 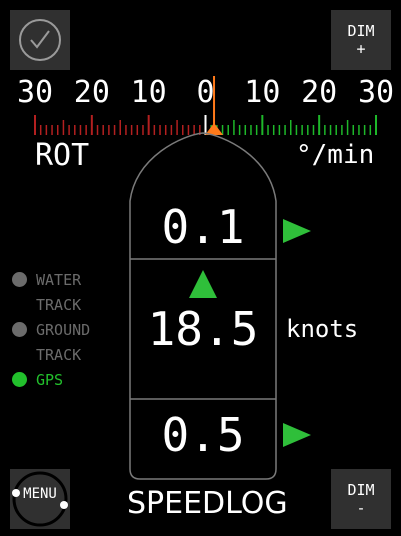 What do you see at coordinates (63, 330) in the screenshot?
I see `mode-label: GROUND` at bounding box center [63, 330].